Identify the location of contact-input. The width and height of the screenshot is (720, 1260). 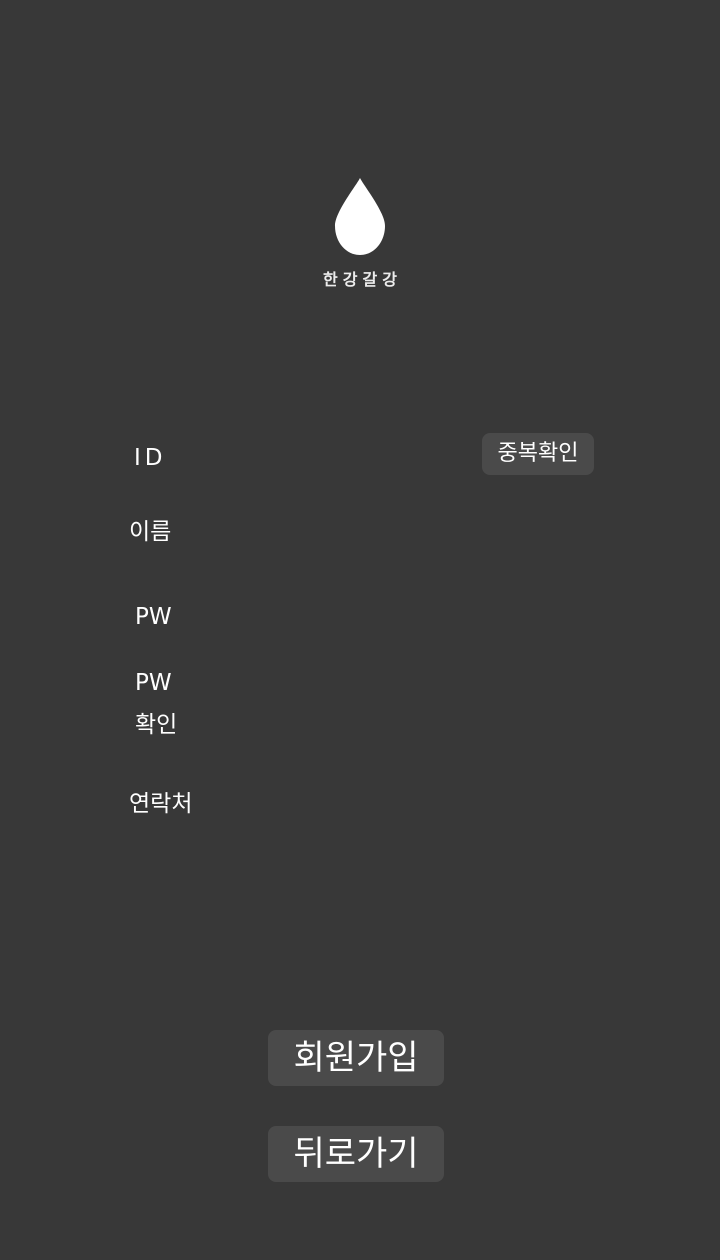
(335, 804).